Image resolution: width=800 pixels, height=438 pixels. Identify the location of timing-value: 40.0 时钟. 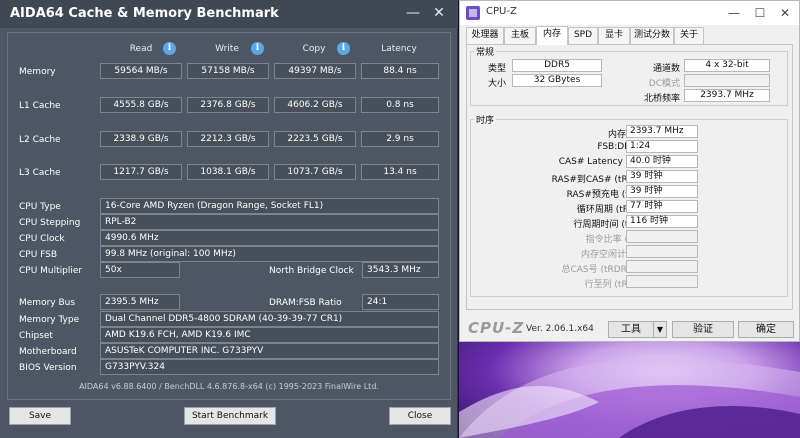
(662, 161).